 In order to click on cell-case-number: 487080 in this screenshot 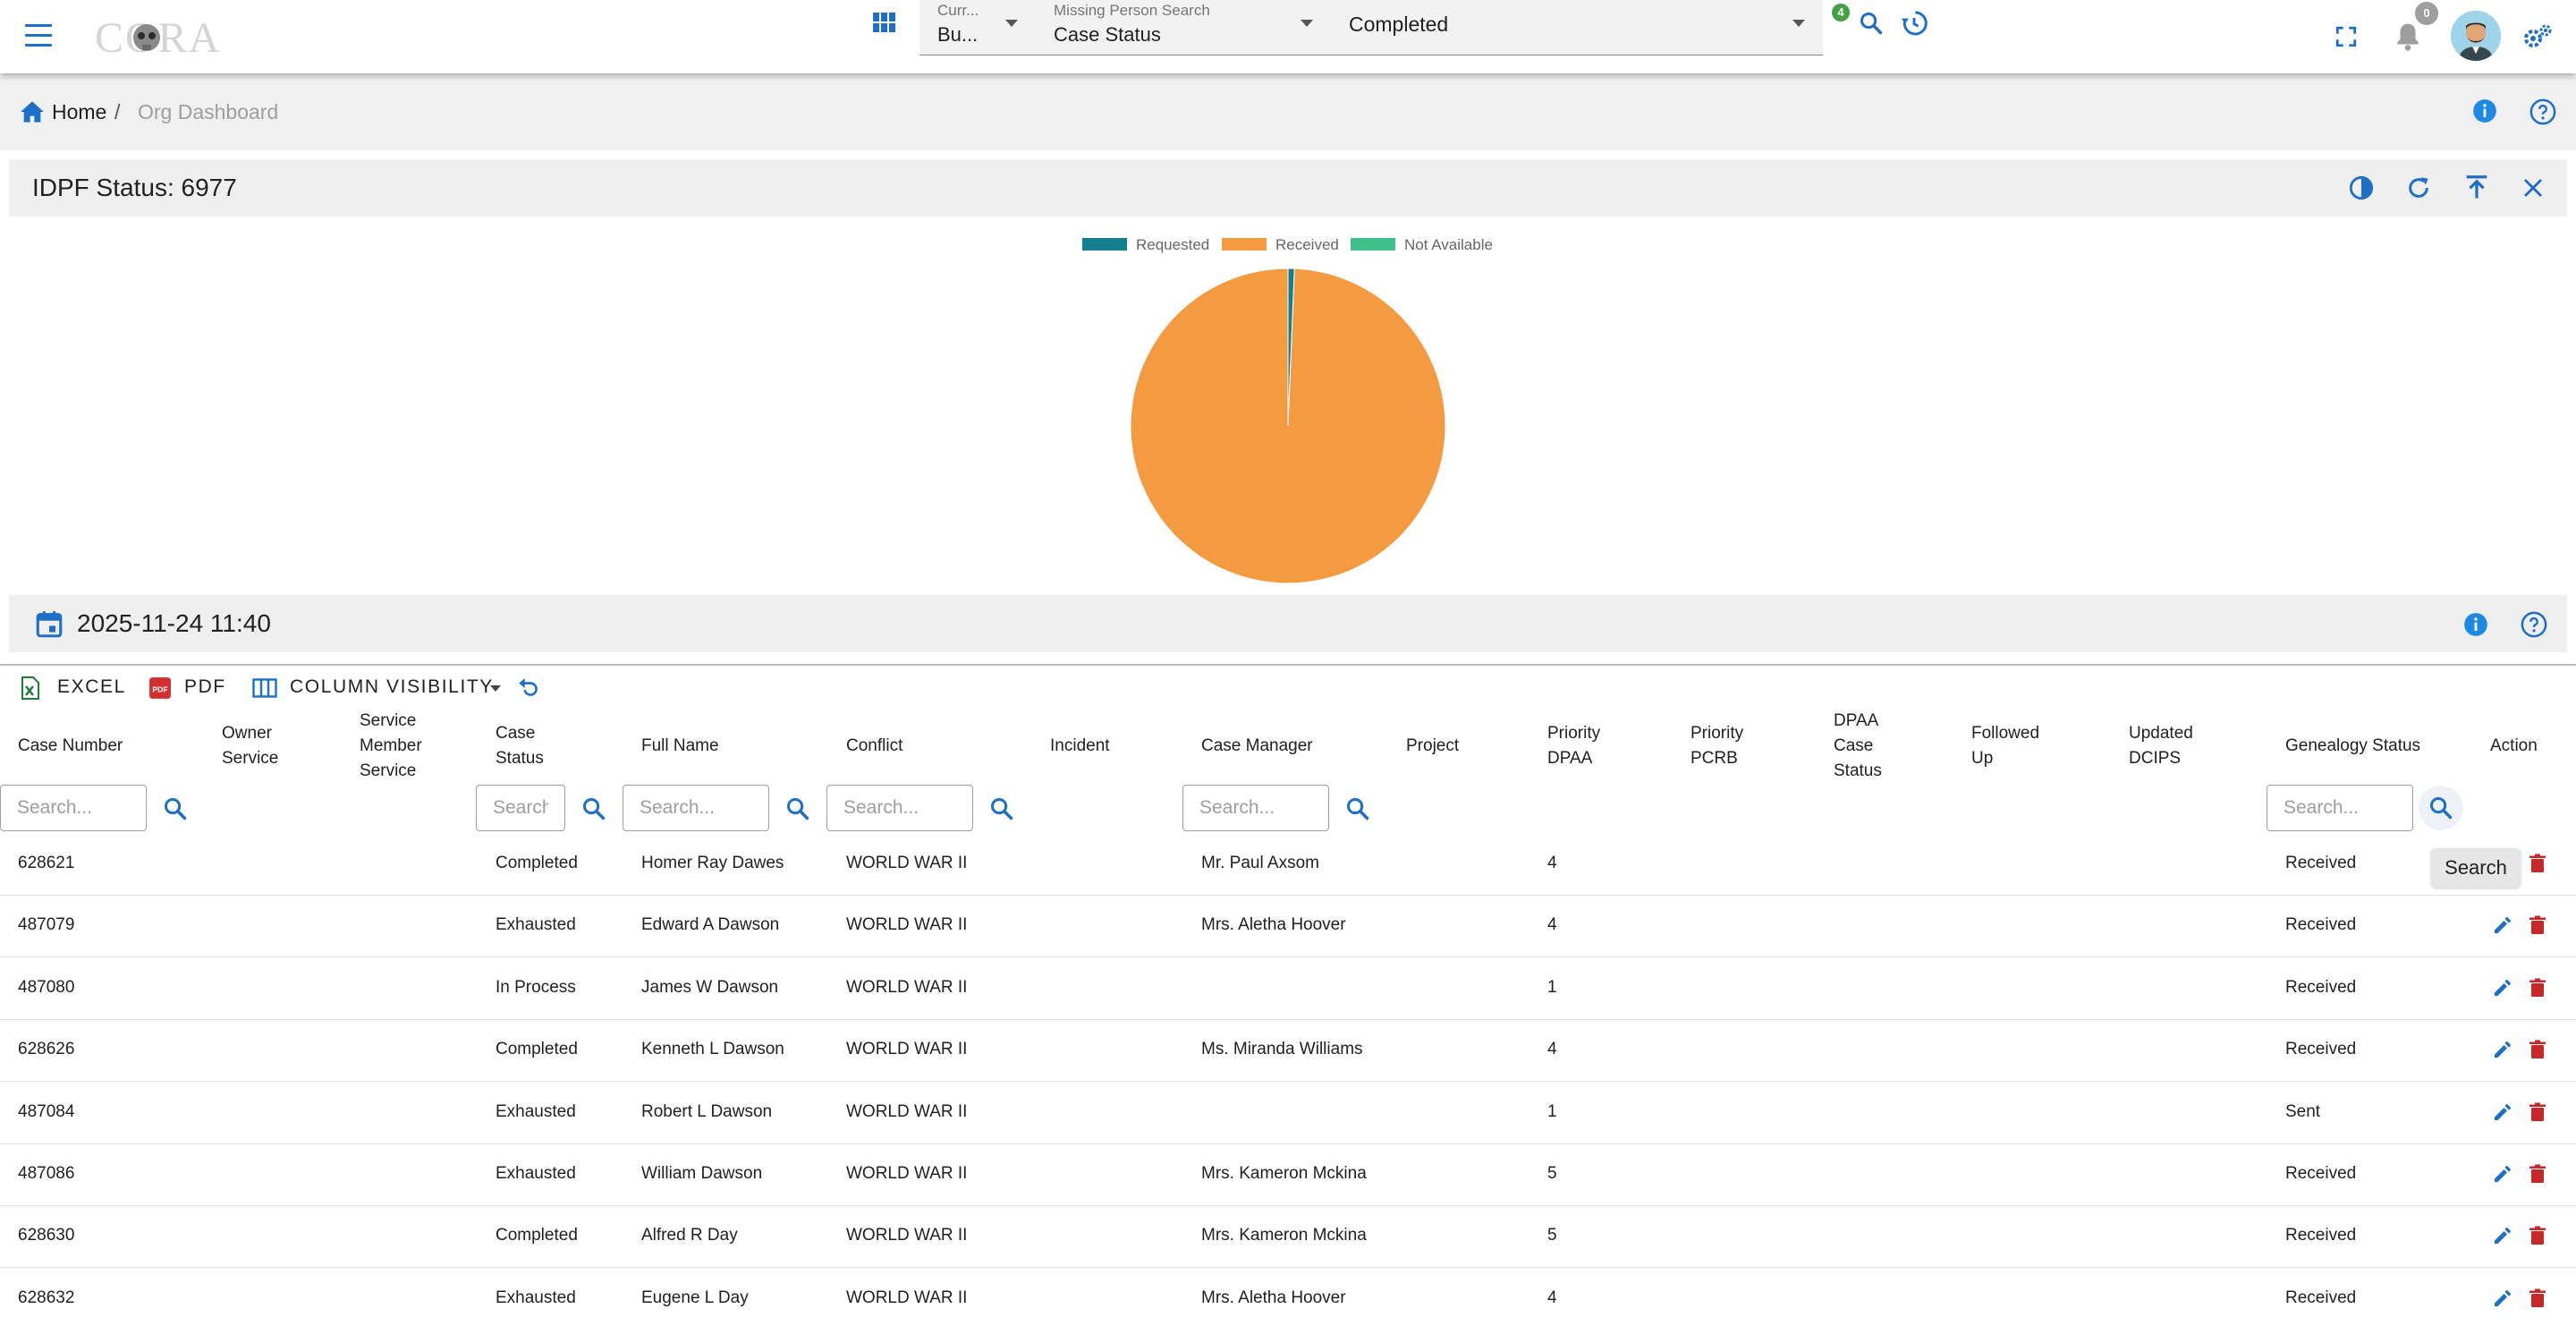, I will do `click(46, 987)`.